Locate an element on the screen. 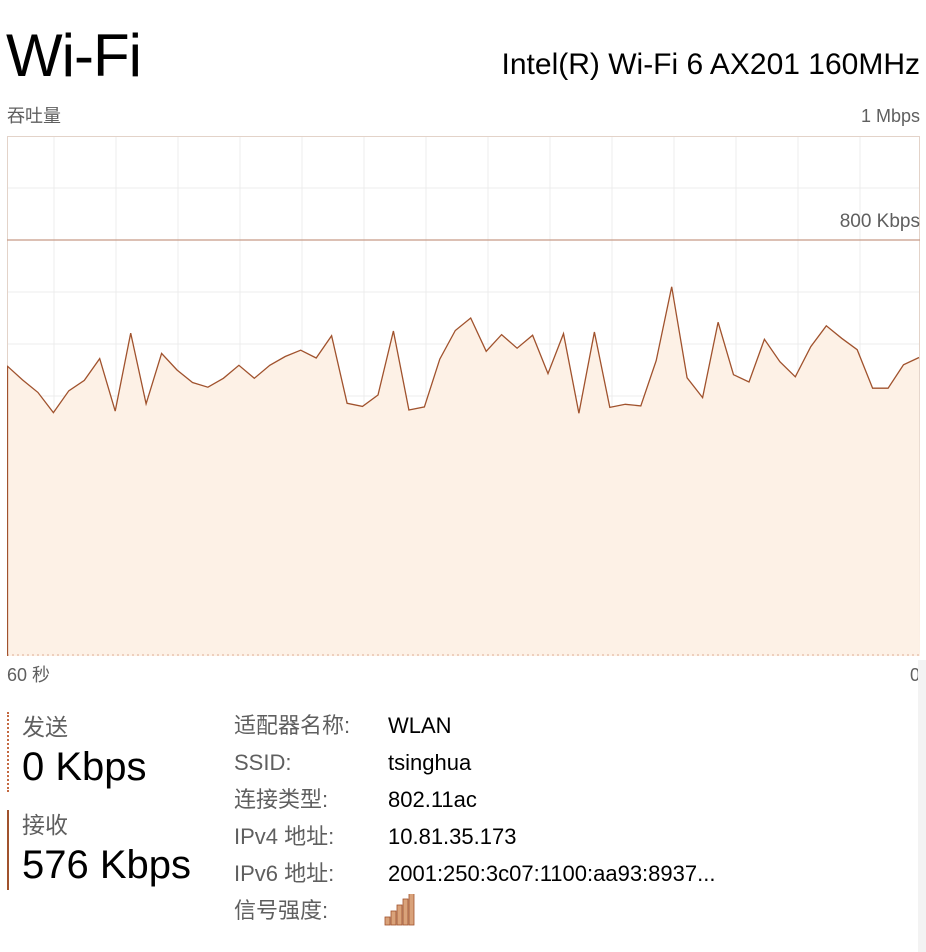  signal-strength-icon is located at coordinates (400, 909).